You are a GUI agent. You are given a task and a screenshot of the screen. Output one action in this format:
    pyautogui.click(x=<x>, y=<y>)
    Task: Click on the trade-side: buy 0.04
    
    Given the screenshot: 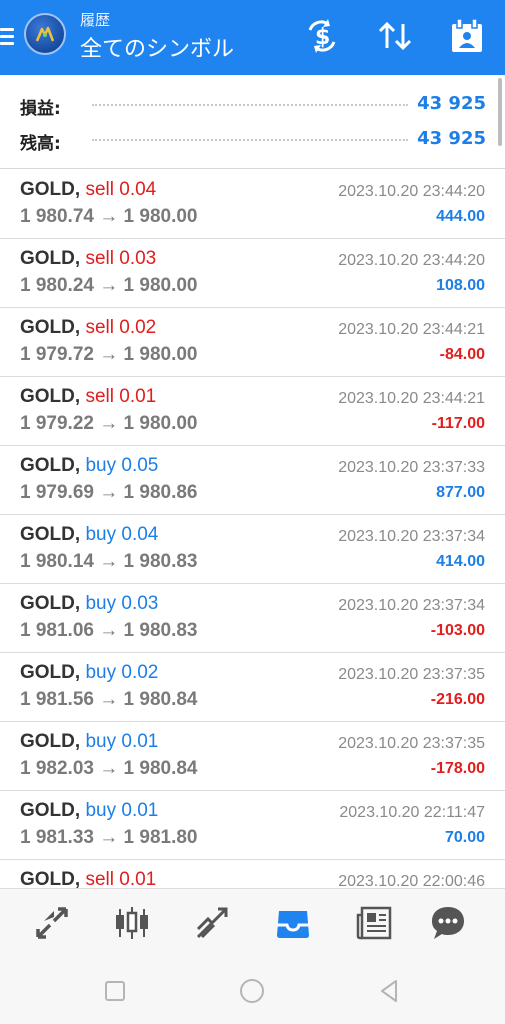 What is the action you would take?
    pyautogui.click(x=121, y=534)
    